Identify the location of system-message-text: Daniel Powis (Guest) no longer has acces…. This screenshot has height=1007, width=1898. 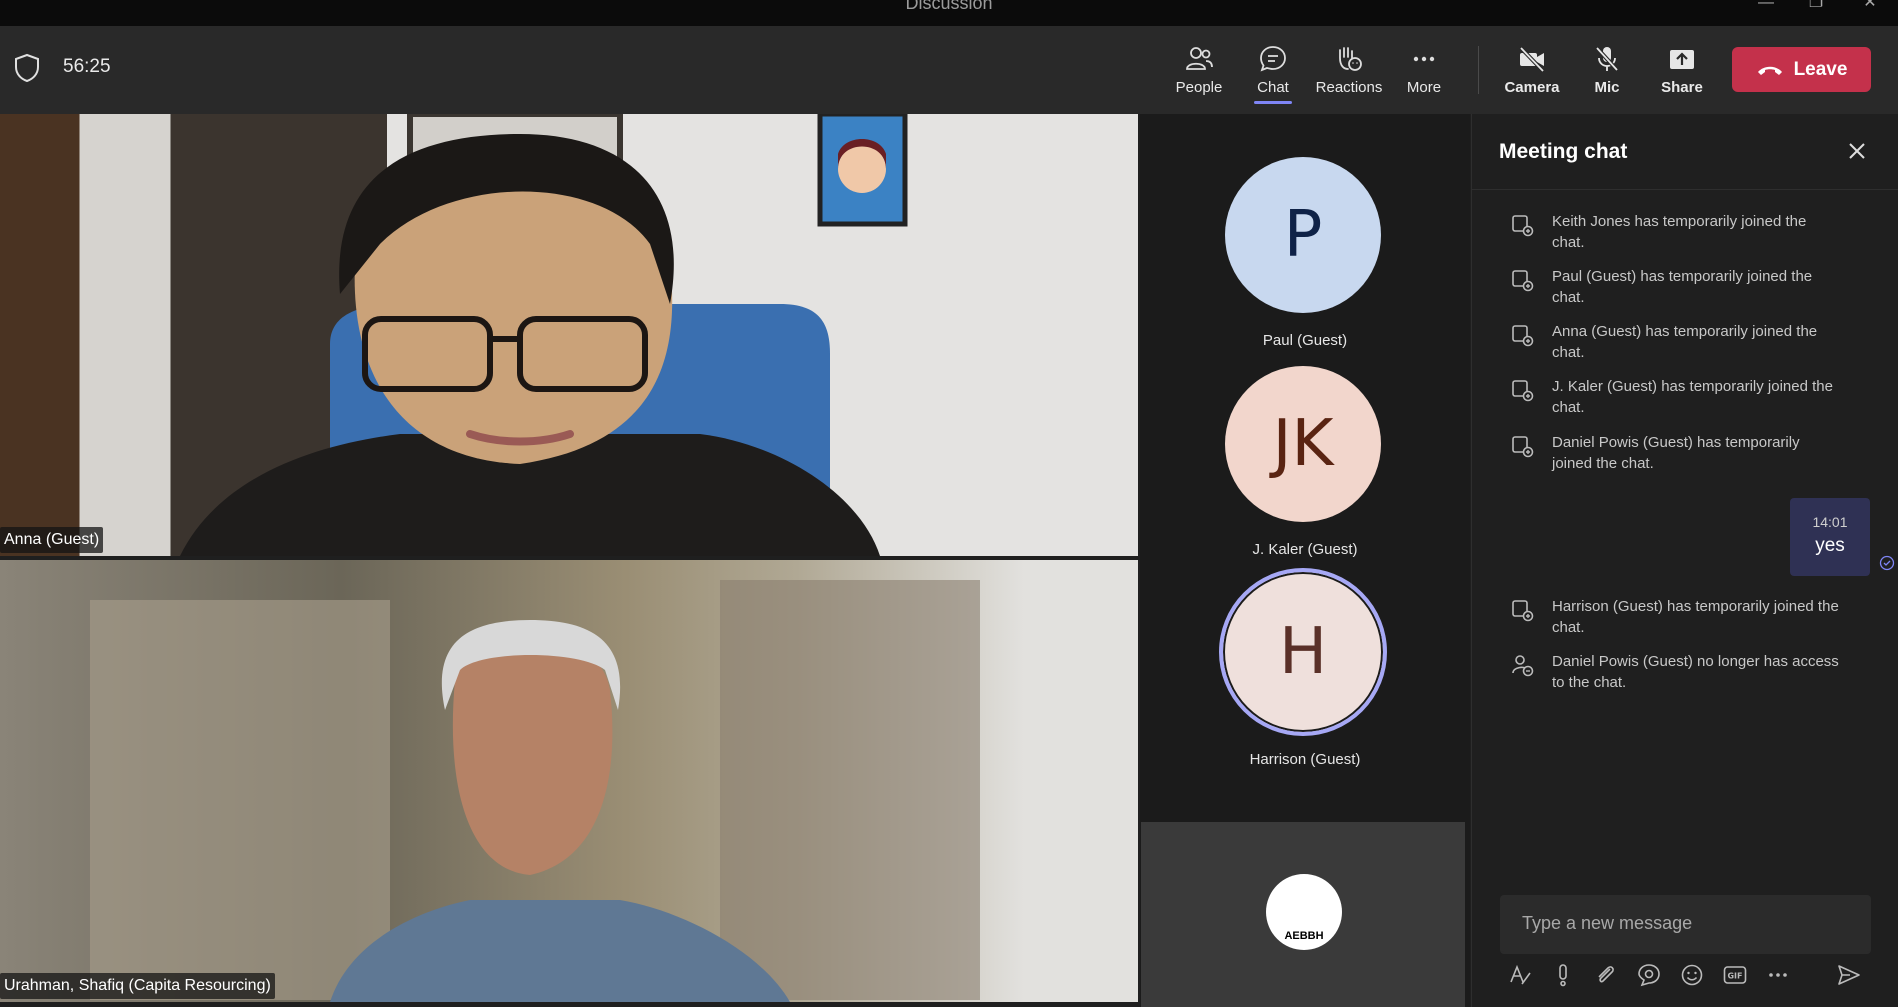
(1695, 672).